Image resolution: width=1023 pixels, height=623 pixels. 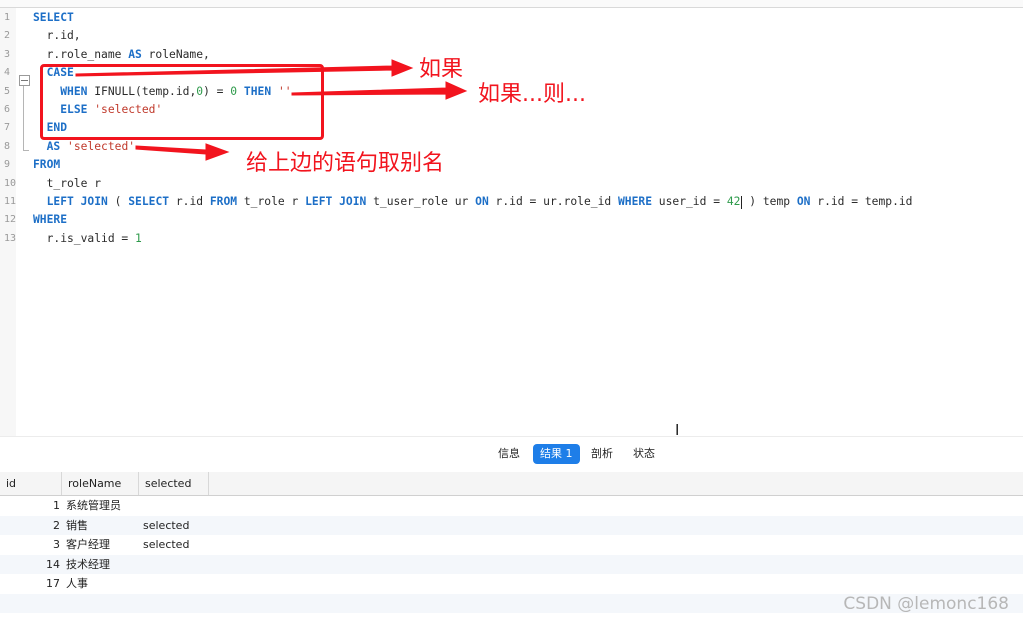 What do you see at coordinates (644, 454) in the screenshot?
I see `tab-status: 状态` at bounding box center [644, 454].